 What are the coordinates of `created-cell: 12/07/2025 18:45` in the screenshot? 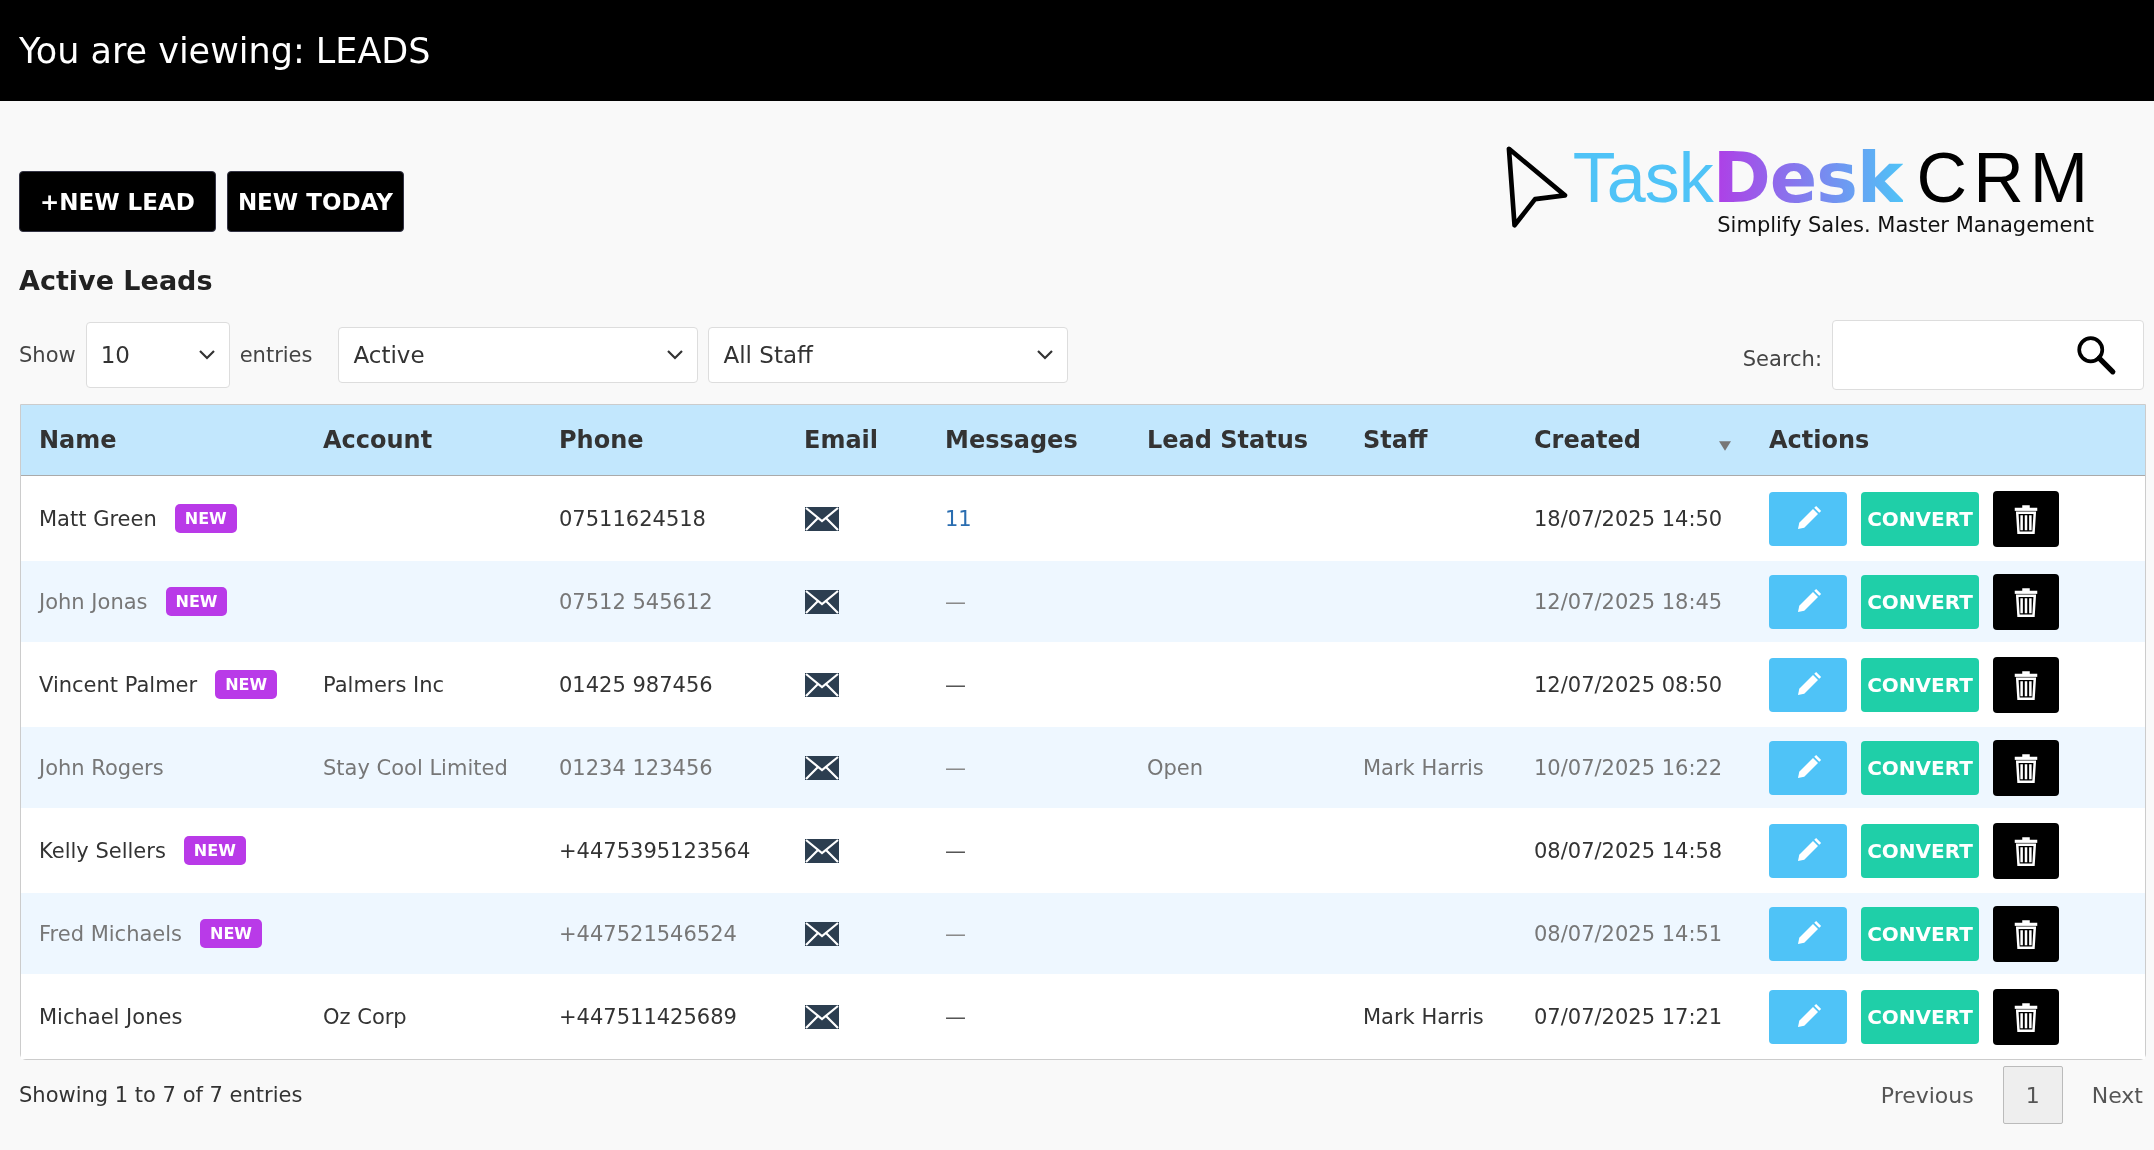 It's located at (1628, 601).